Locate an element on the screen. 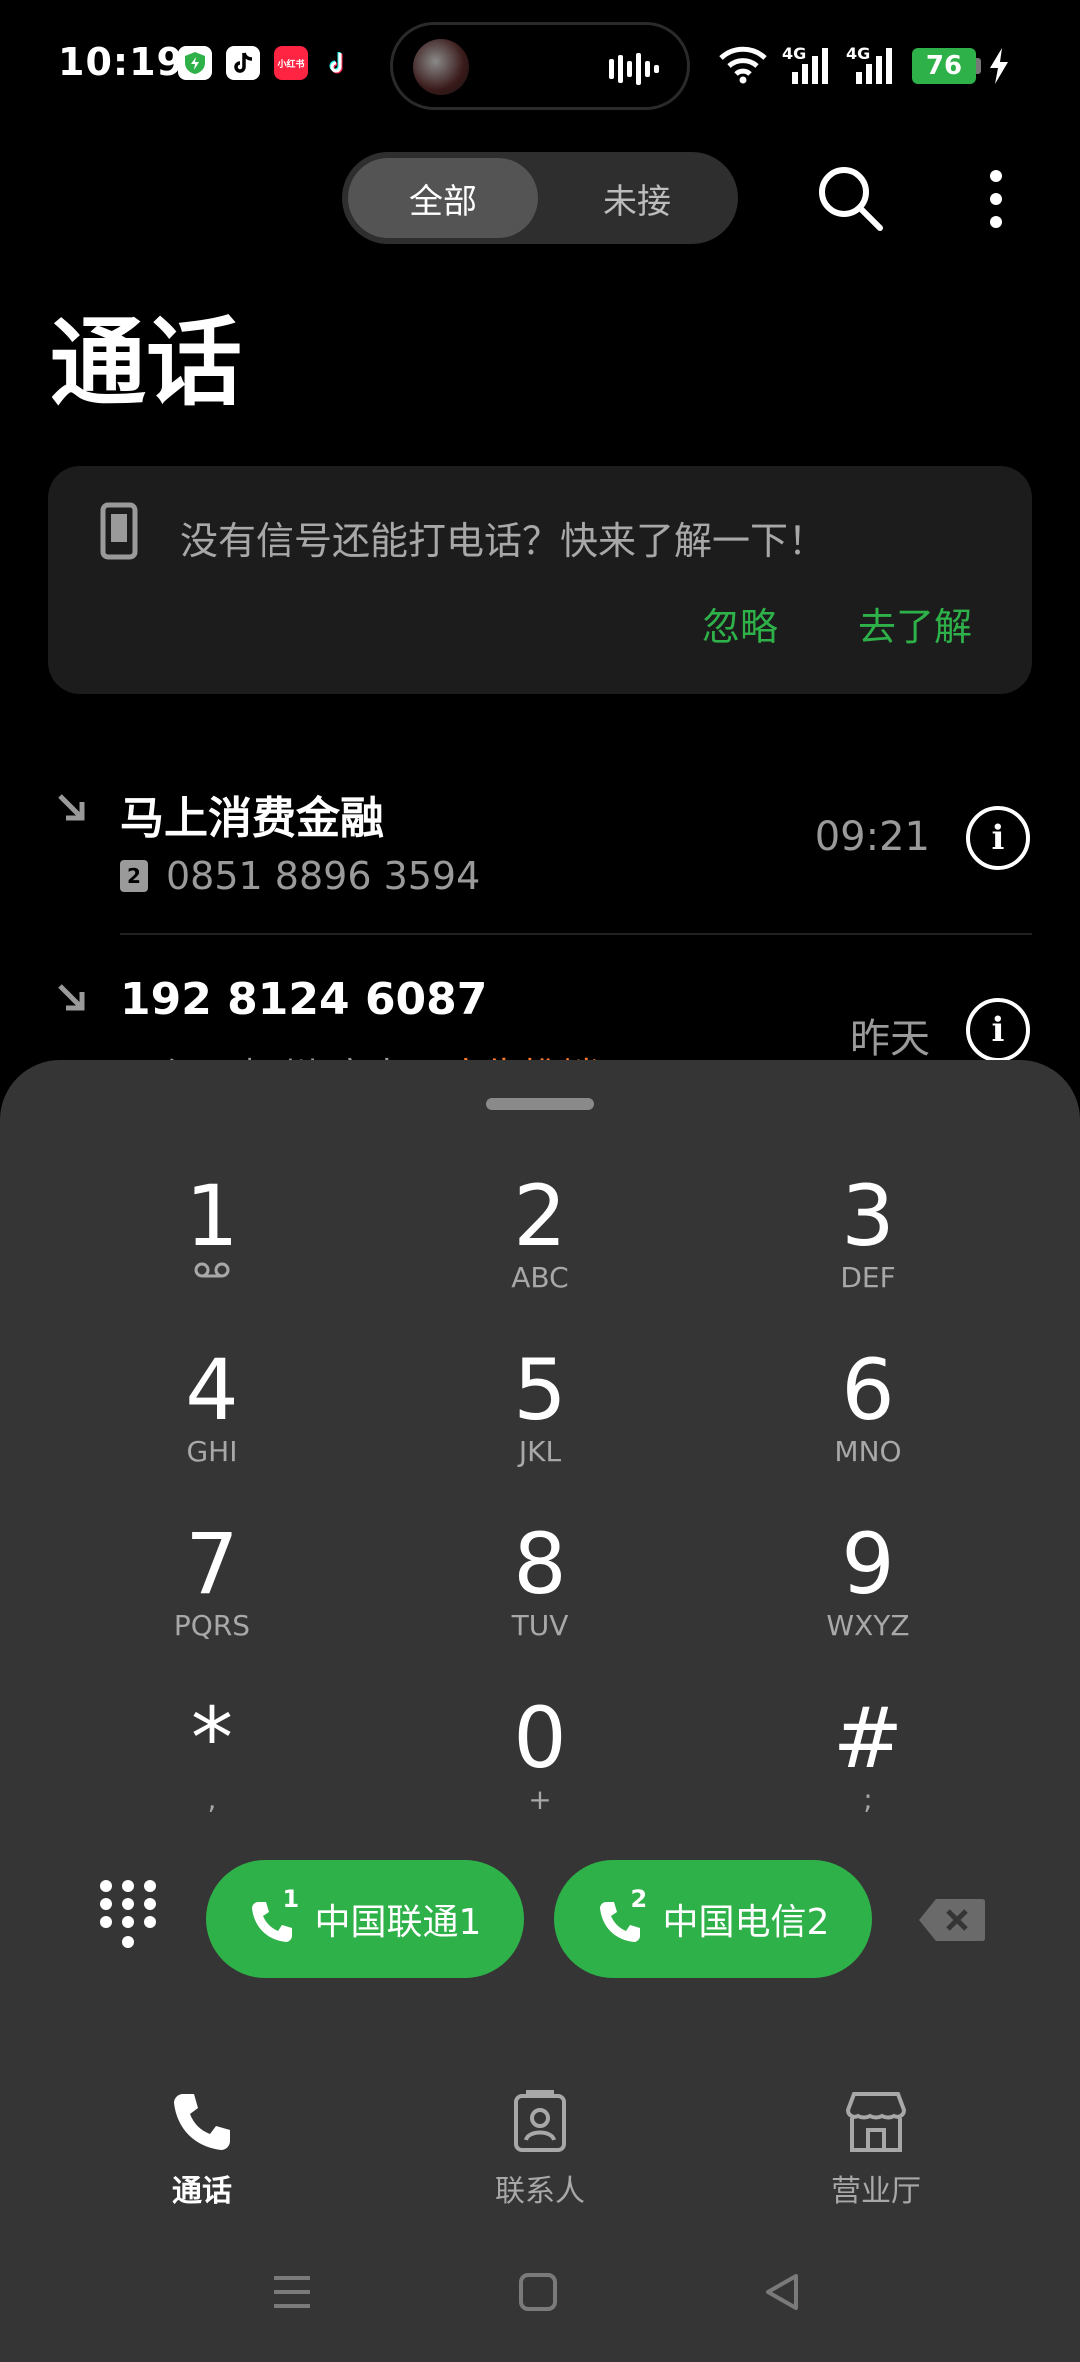 Image resolution: width=1080 pixels, height=2362 pixels. promo-learn-more-button: 去了解 is located at coordinates (915, 623).